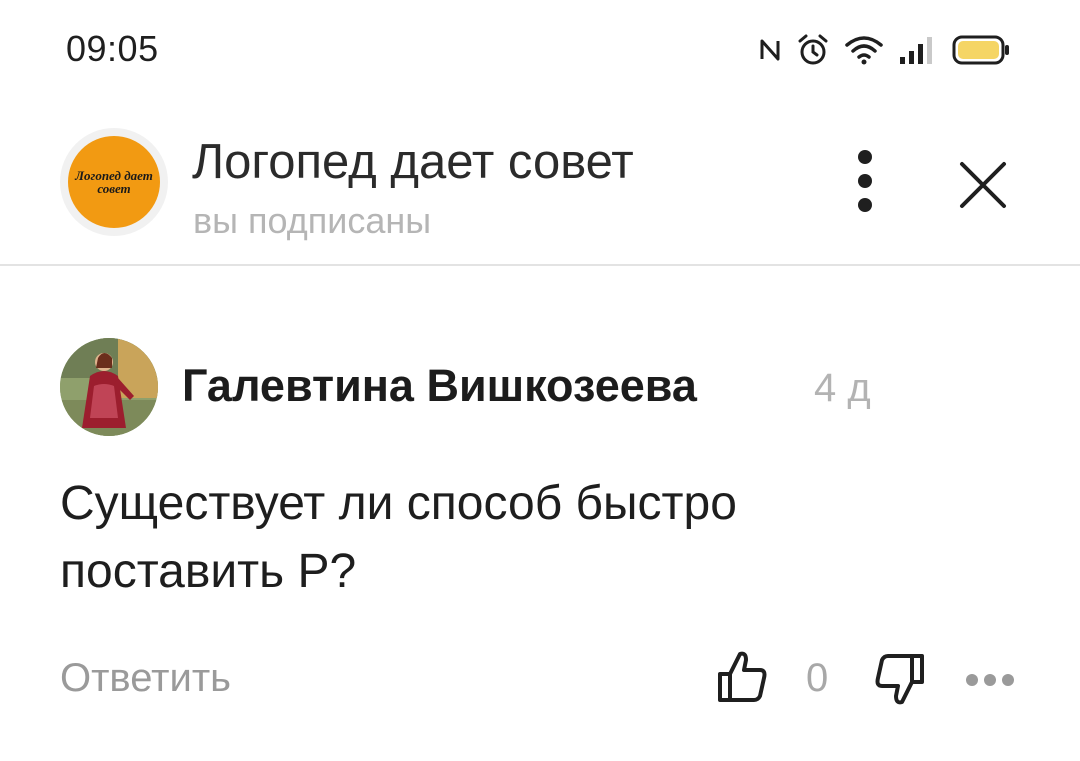 This screenshot has height=761, width=1080. What do you see at coordinates (864, 50) in the screenshot?
I see `wifi-icon` at bounding box center [864, 50].